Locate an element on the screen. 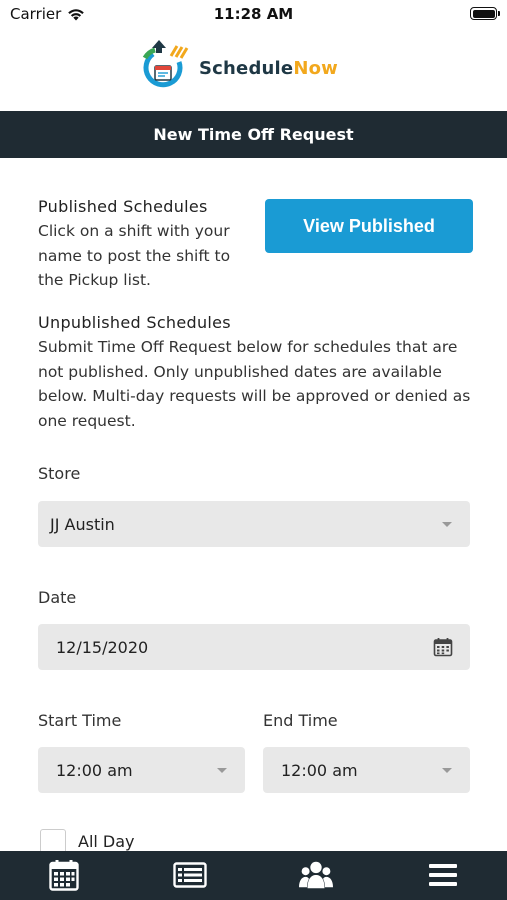 This screenshot has width=507, height=900. view-published-button: View Published is located at coordinates (369, 226).